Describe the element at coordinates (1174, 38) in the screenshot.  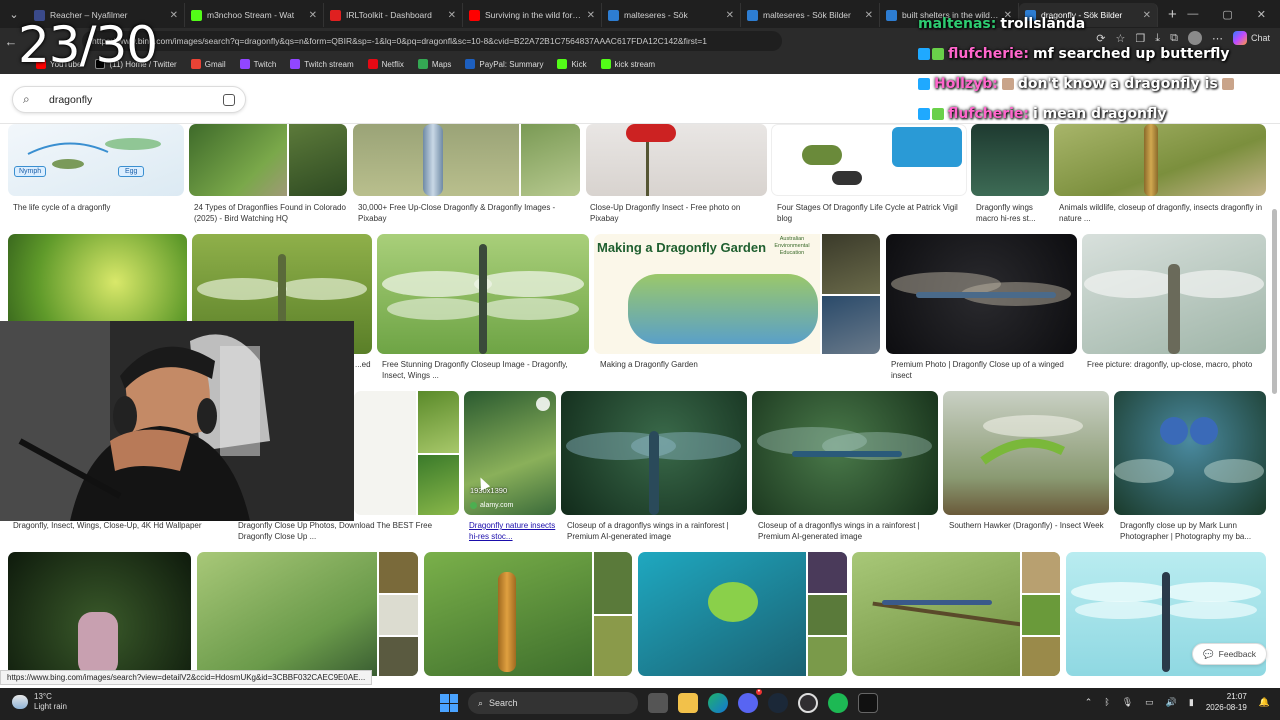
I see `extensions-icon: ⧉` at that location.